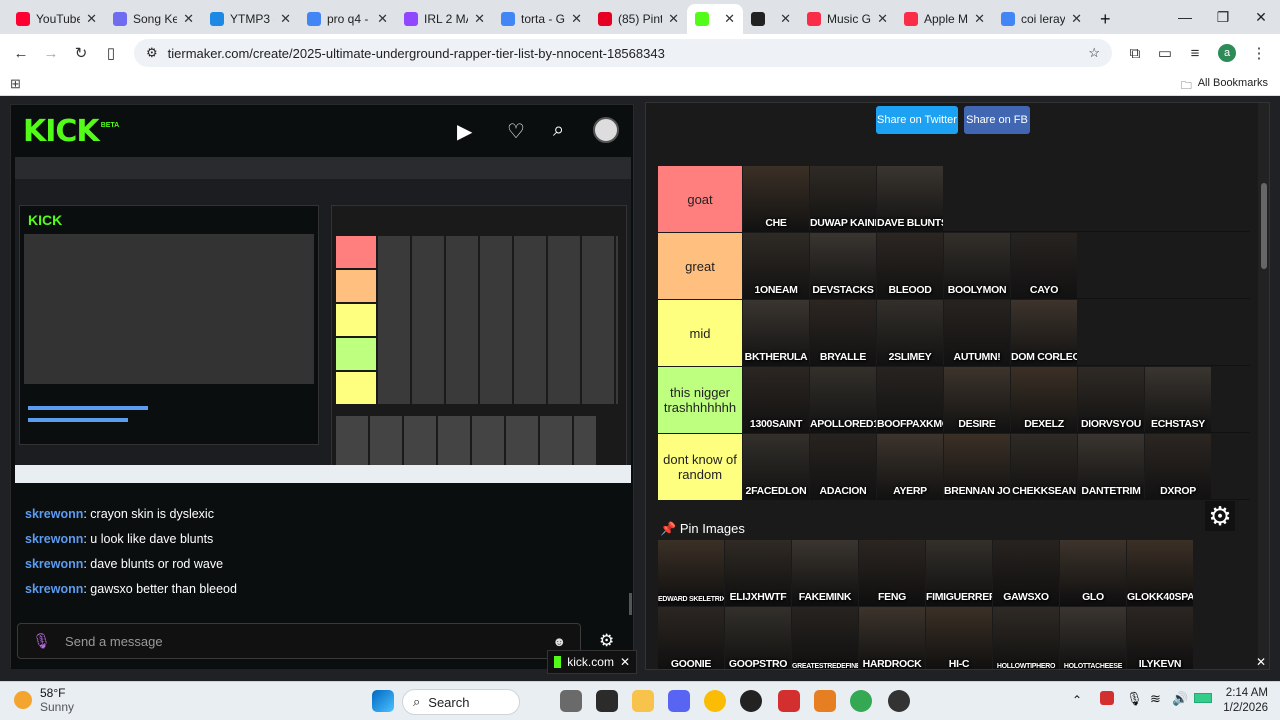  I want to click on bookmark-star-icon: ☆, so click(1094, 53).